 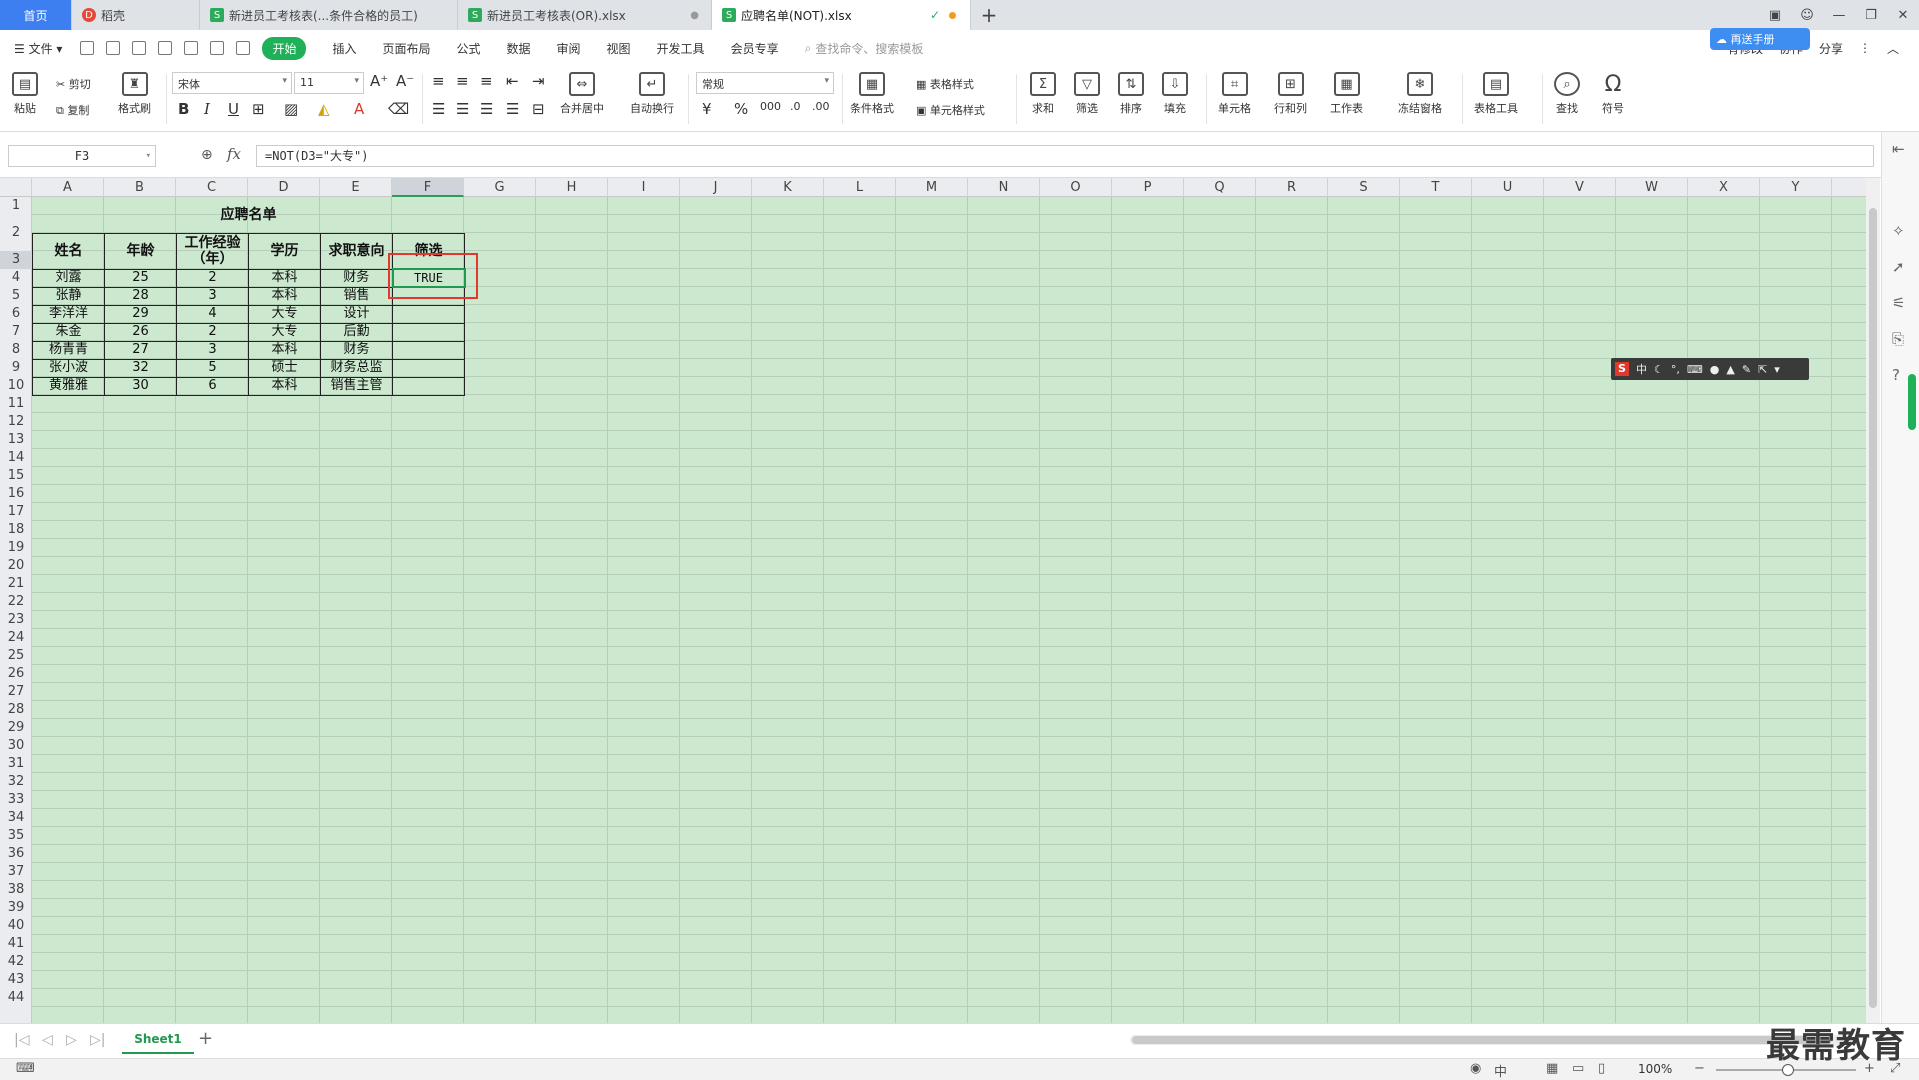 I want to click on row-col-button: ⊞ 行和列, so click(x=1290, y=94).